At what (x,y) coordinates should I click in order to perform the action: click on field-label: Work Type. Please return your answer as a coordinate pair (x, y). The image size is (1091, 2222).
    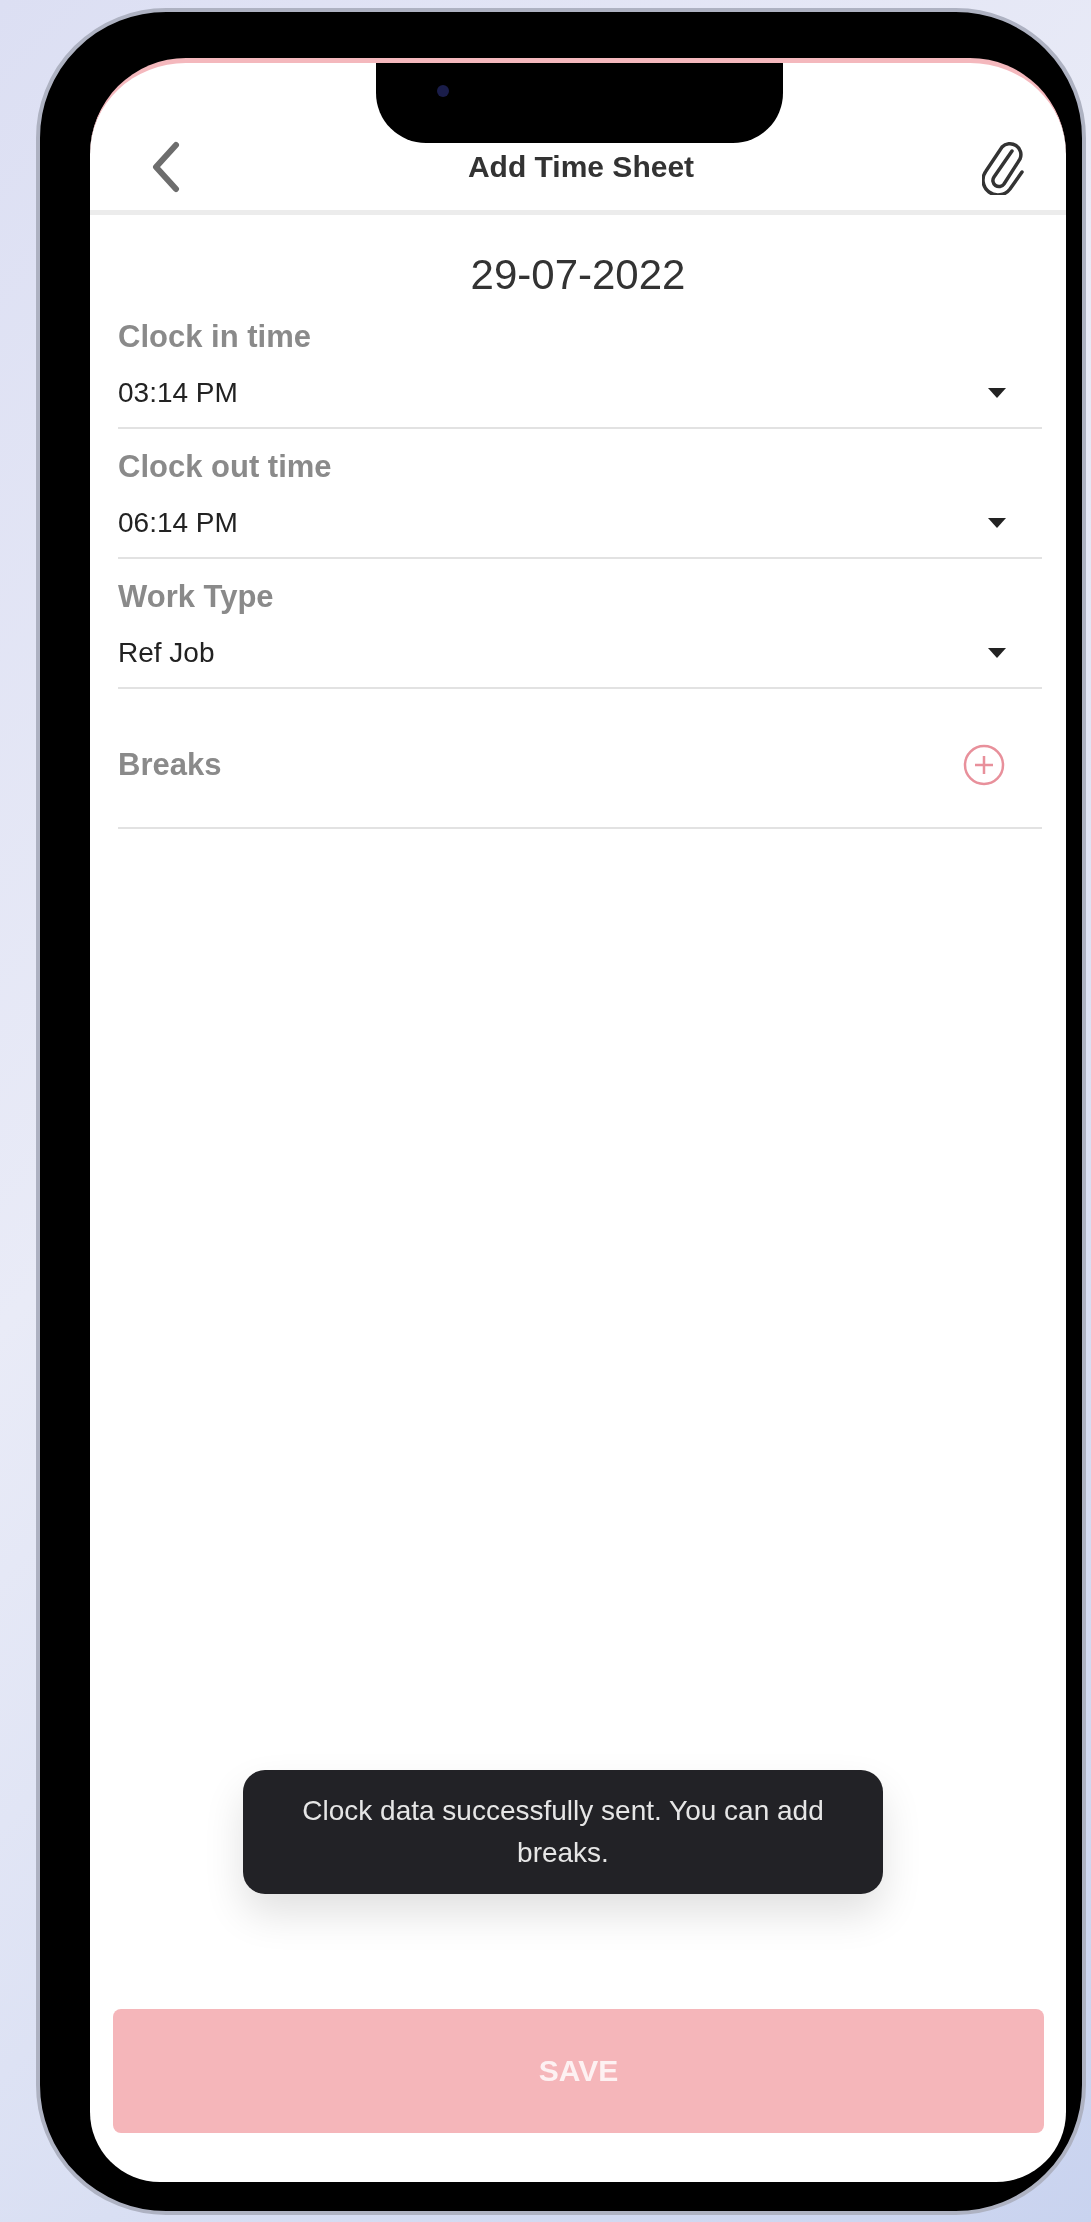
    Looking at the image, I should click on (196, 597).